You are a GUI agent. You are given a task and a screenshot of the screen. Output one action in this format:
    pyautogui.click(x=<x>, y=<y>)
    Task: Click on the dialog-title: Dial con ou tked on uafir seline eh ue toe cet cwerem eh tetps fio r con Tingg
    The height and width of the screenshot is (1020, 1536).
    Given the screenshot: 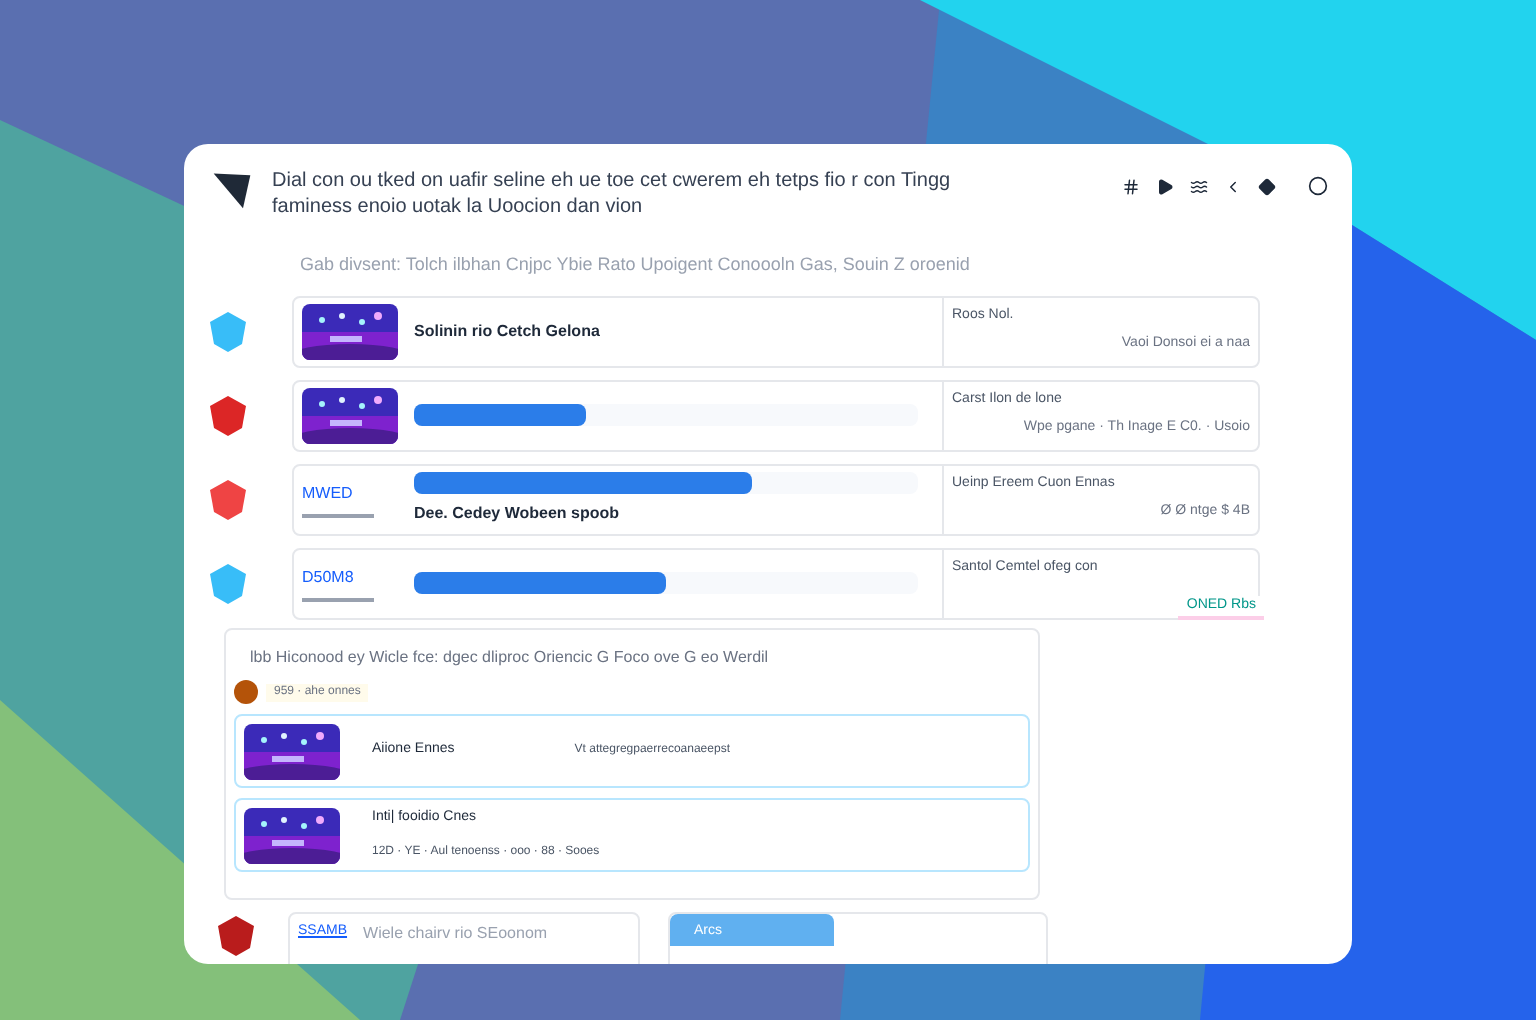 What is the action you would take?
    pyautogui.click(x=612, y=181)
    